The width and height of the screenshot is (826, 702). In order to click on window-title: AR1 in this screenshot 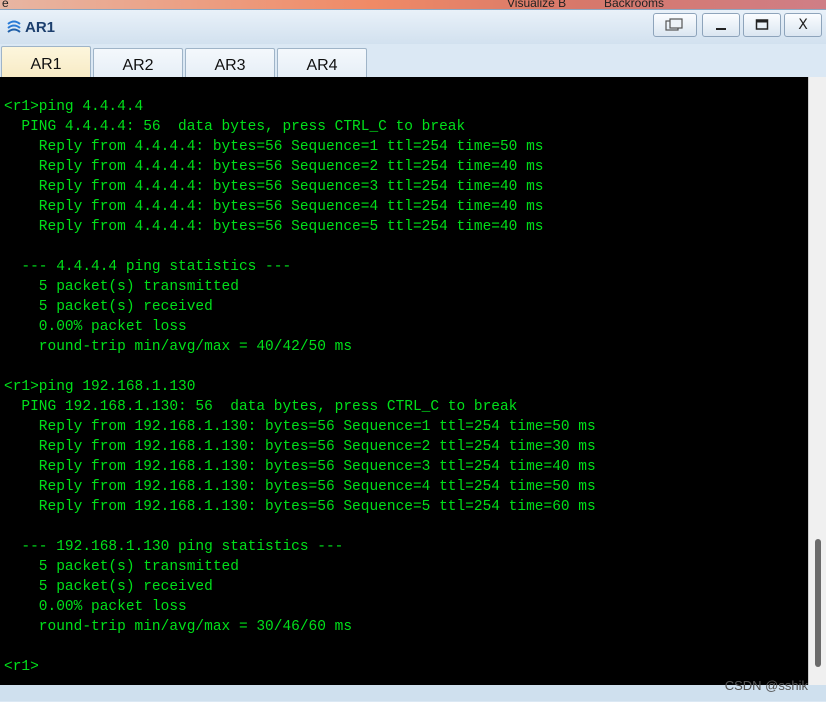, I will do `click(40, 27)`.